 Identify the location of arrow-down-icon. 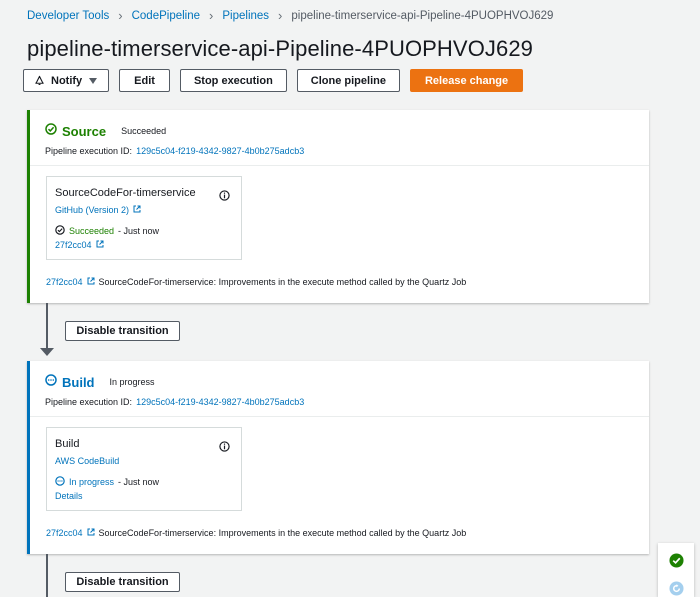
(47, 352).